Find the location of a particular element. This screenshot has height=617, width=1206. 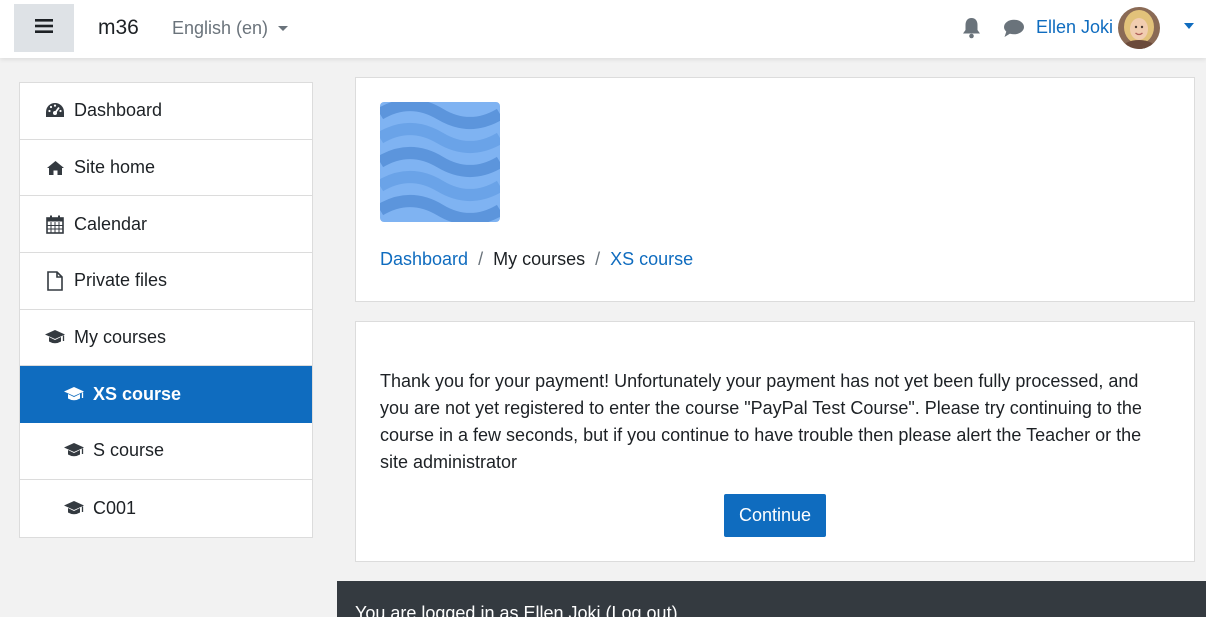

site-name: m36 is located at coordinates (118, 28).